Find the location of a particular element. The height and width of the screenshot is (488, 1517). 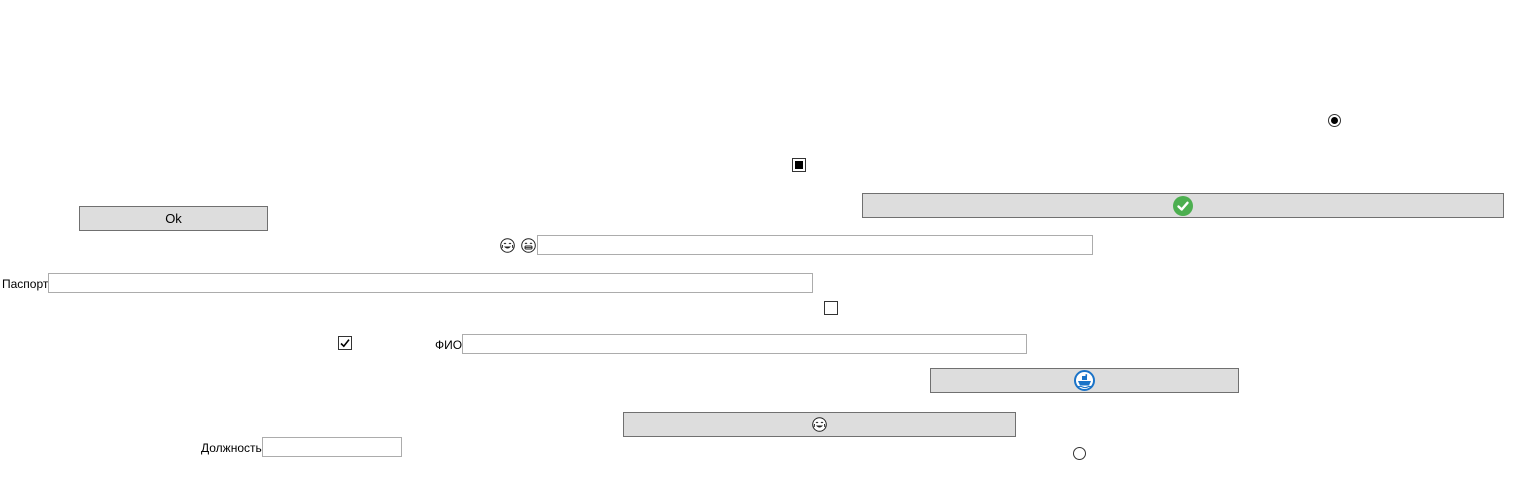

passport-label: Паспорт is located at coordinates (25, 284).